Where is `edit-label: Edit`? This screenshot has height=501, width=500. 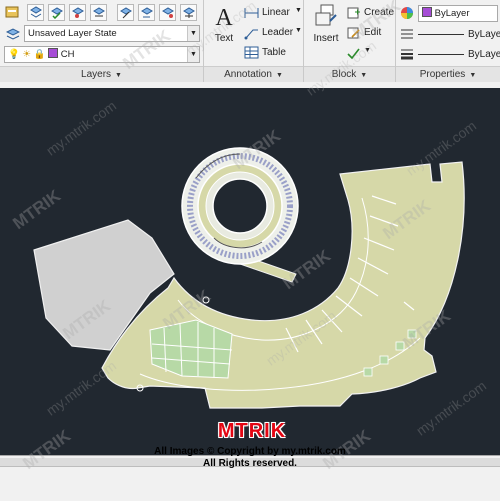
edit-label: Edit is located at coordinates (373, 32).